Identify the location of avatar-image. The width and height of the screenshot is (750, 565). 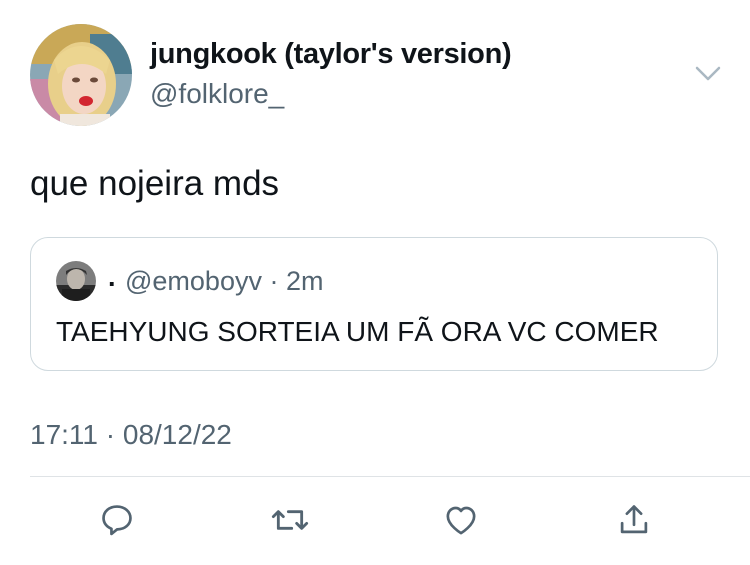
(81, 75).